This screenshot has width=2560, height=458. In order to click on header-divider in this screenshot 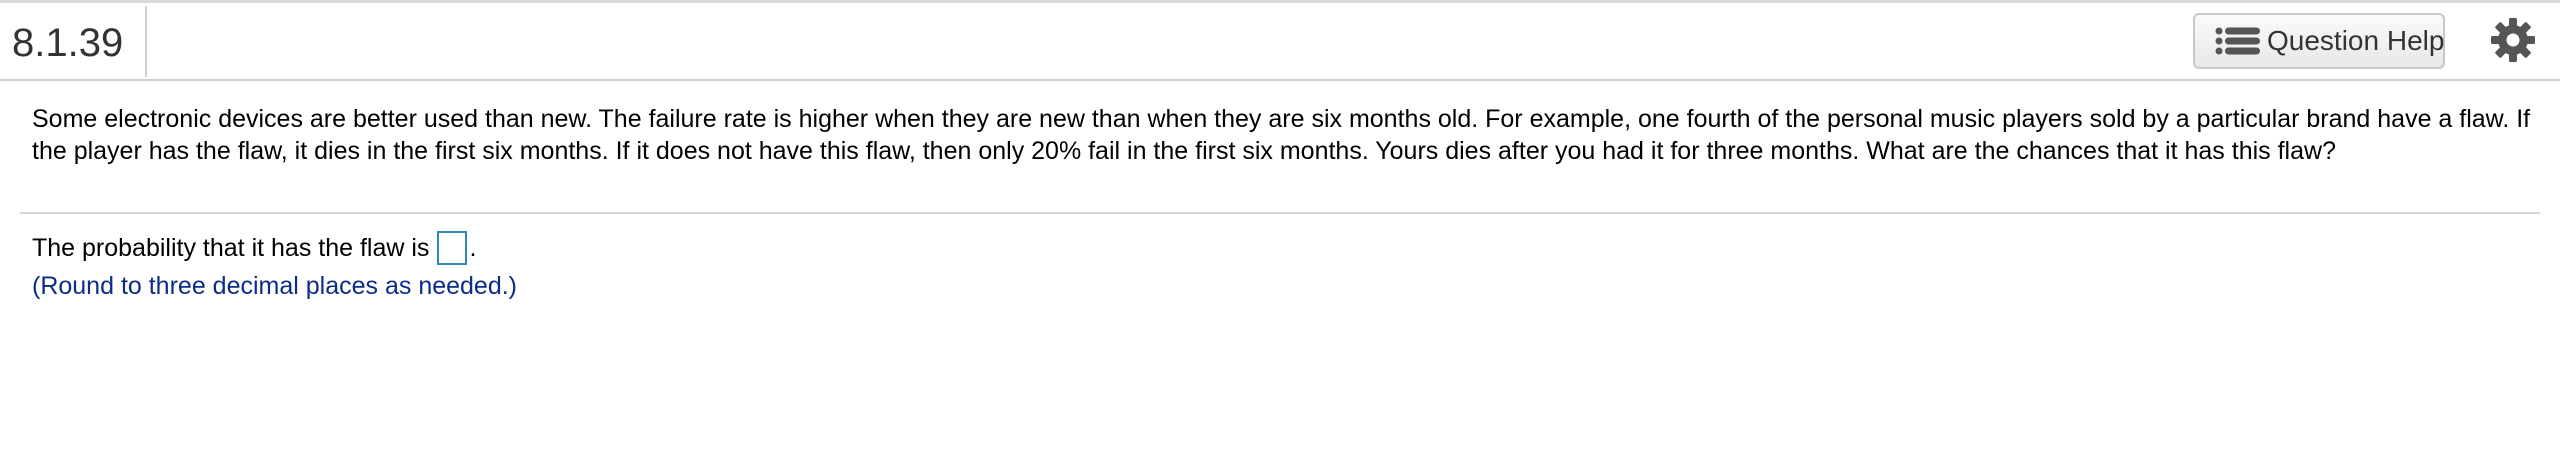, I will do `click(146, 41)`.